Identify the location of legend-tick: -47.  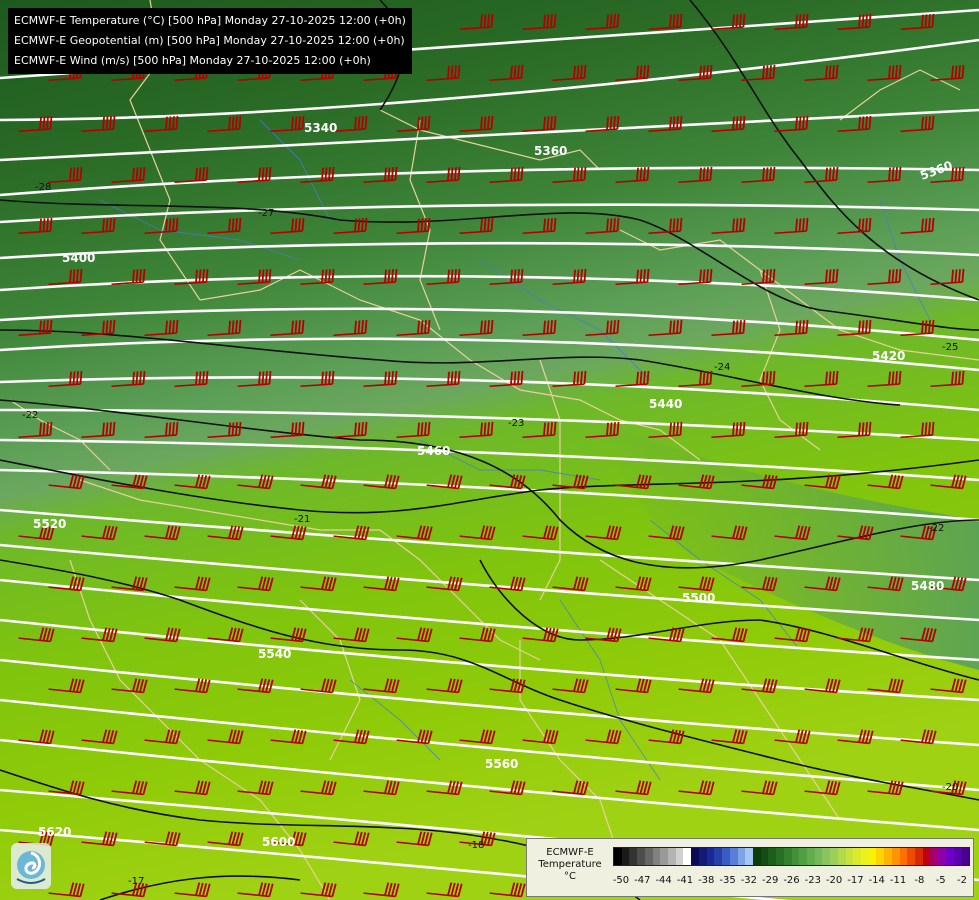
(642, 880).